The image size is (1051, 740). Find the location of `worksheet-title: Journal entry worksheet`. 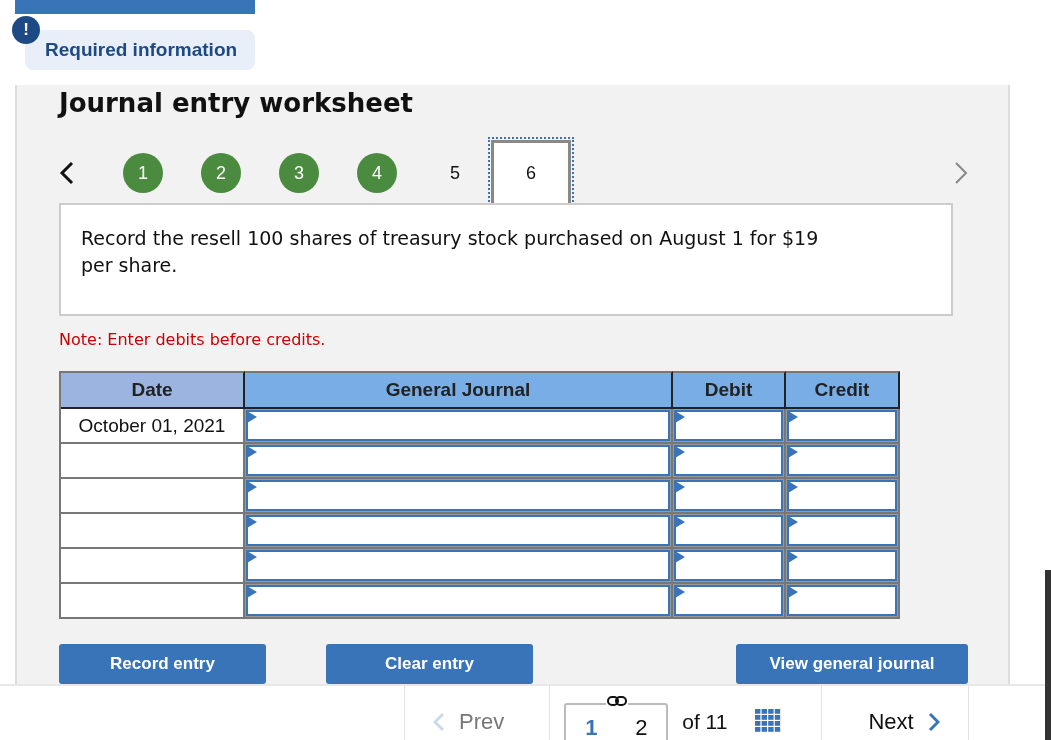

worksheet-title: Journal entry worksheet is located at coordinates (236, 103).